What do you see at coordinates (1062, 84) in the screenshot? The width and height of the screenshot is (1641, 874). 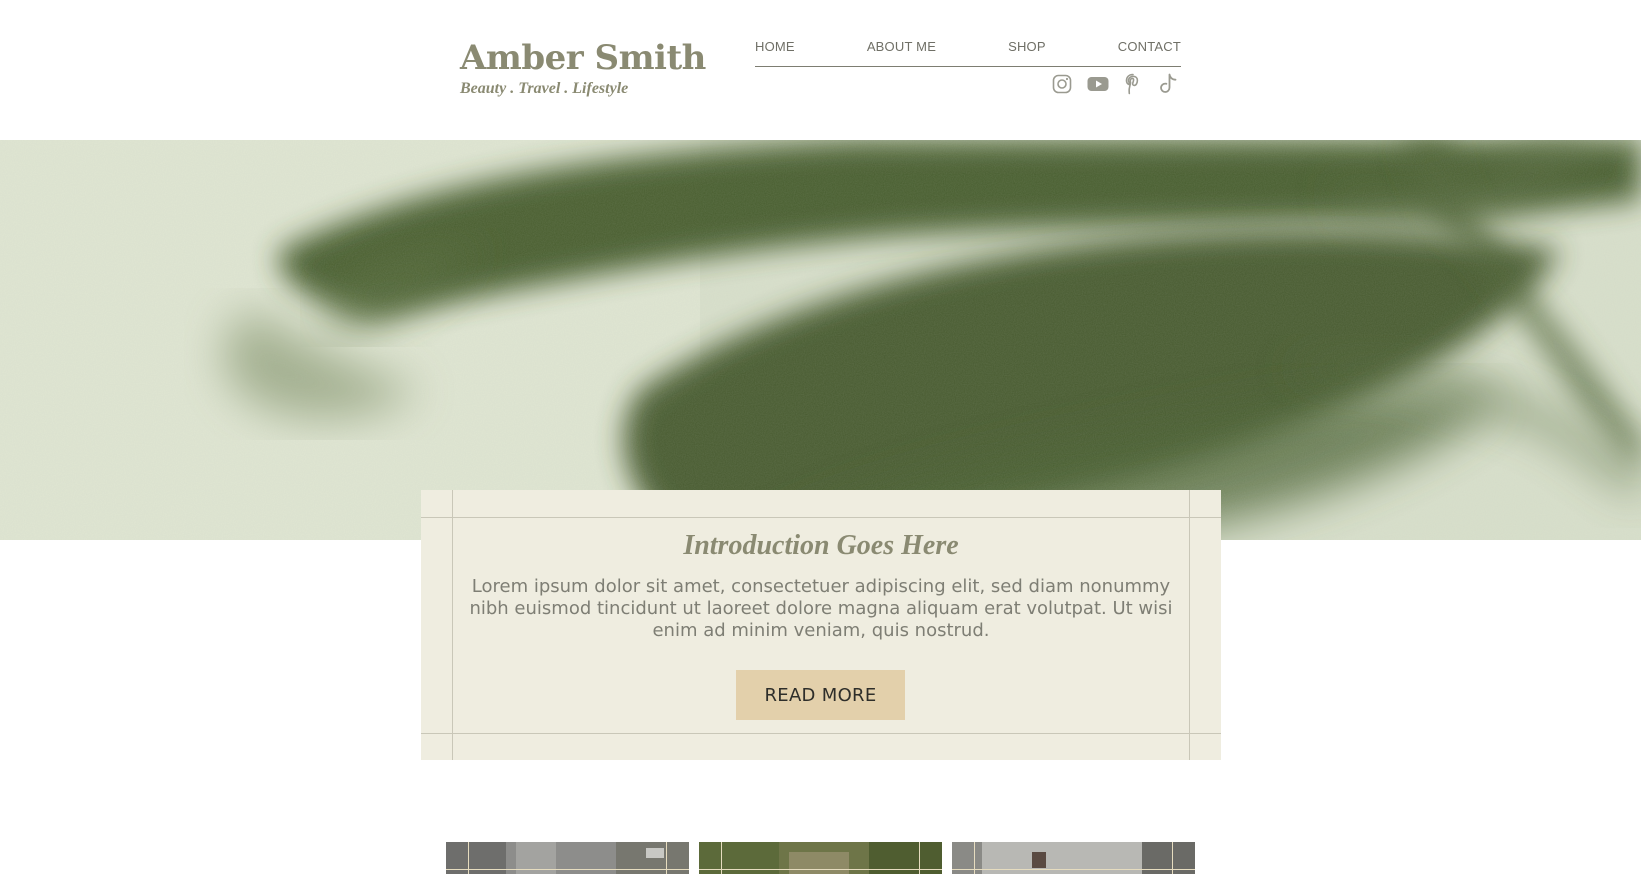 I see `instagram-icon` at bounding box center [1062, 84].